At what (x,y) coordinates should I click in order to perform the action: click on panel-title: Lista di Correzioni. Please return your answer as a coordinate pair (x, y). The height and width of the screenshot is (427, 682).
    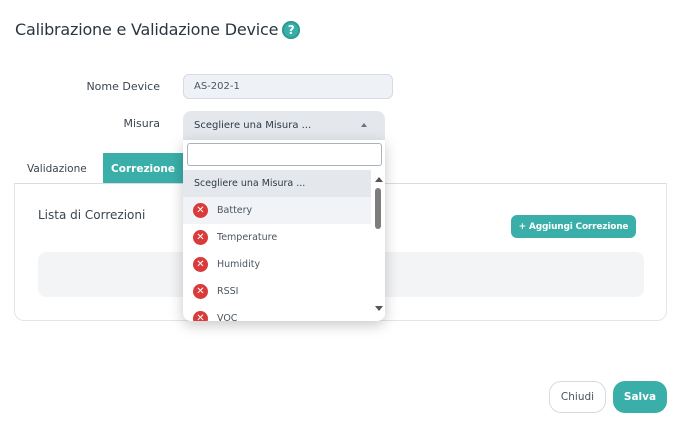
    Looking at the image, I should click on (92, 215).